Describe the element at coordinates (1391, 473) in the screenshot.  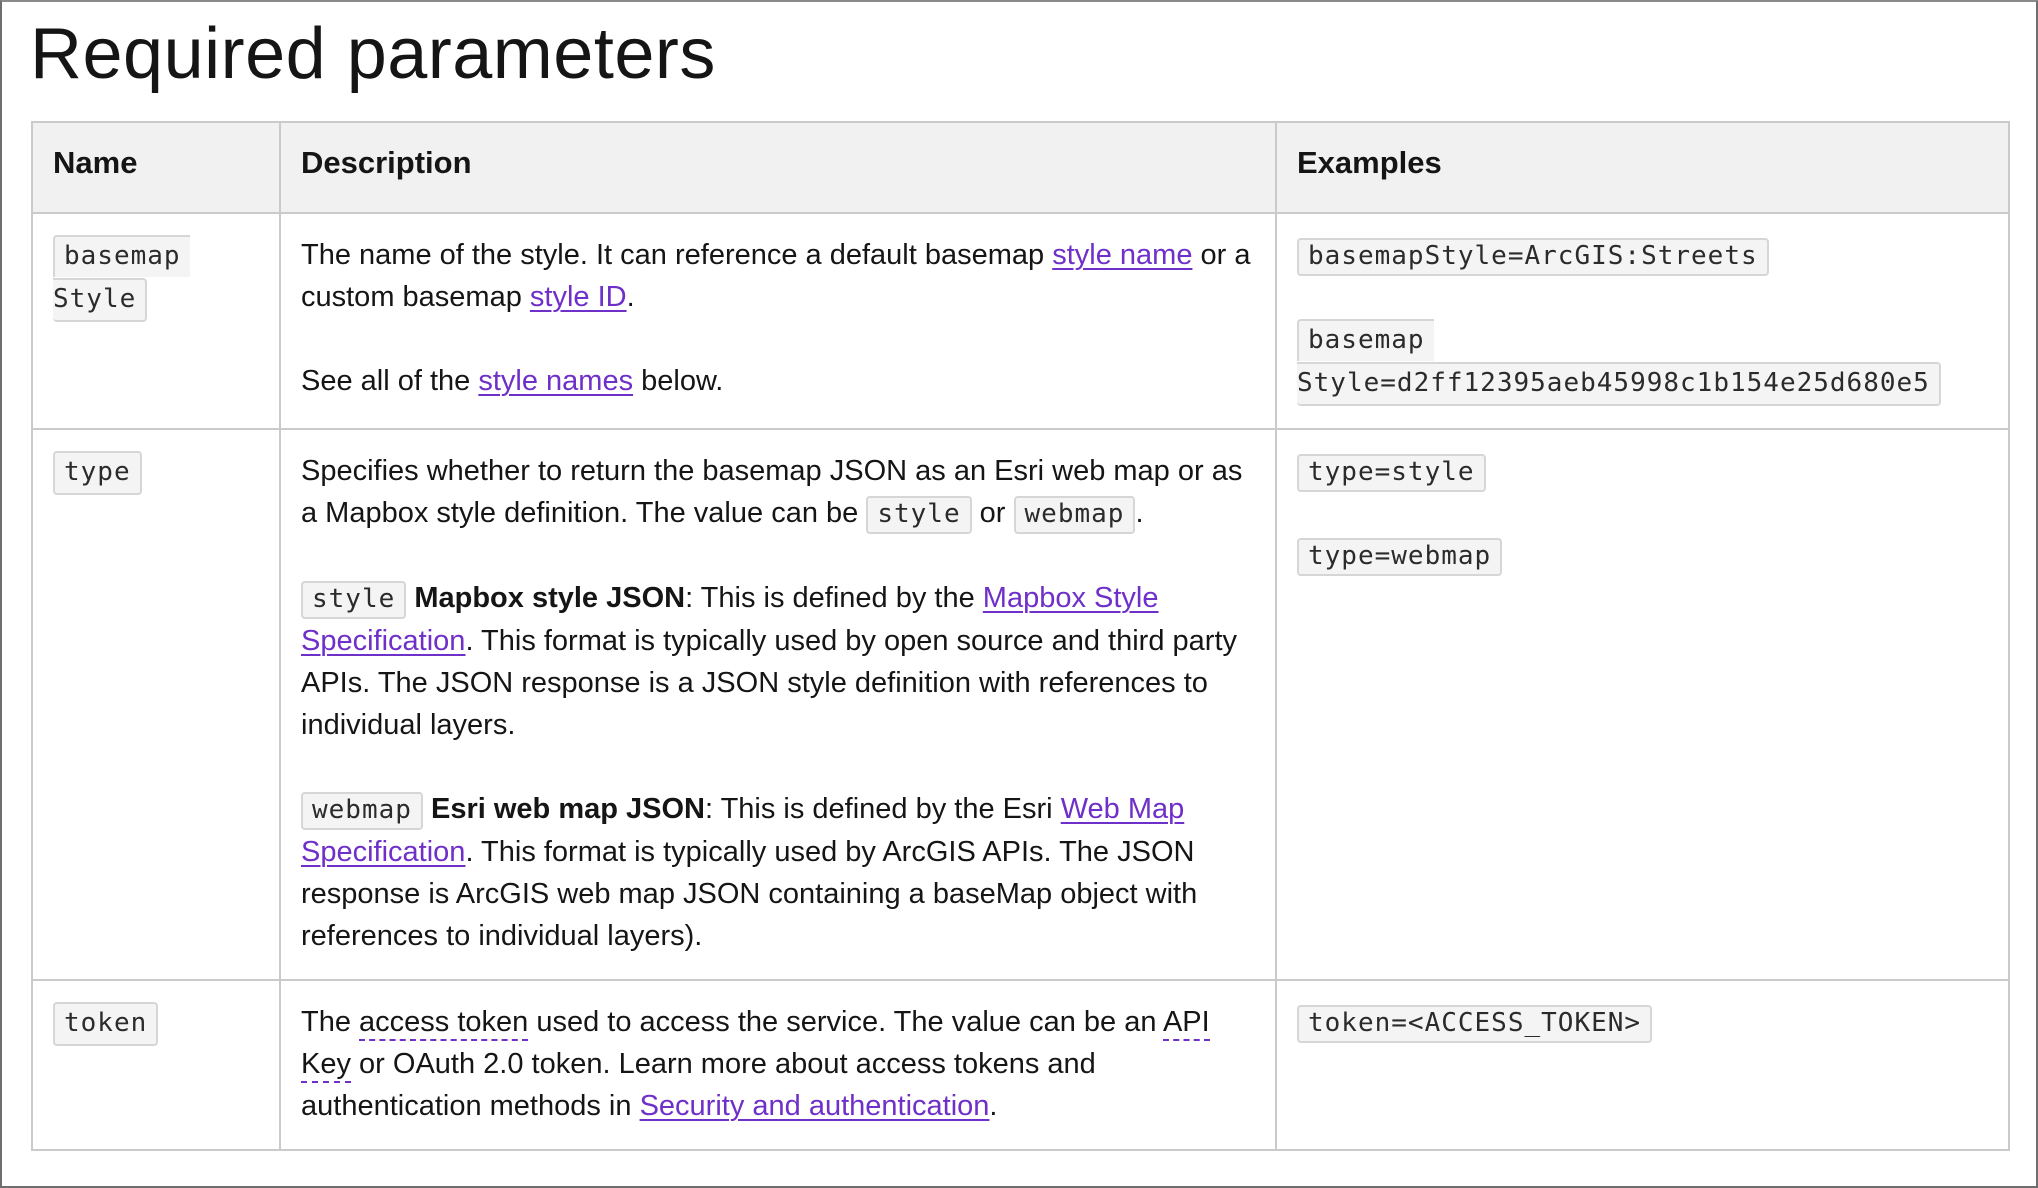
I see `example-code: type=style` at that location.